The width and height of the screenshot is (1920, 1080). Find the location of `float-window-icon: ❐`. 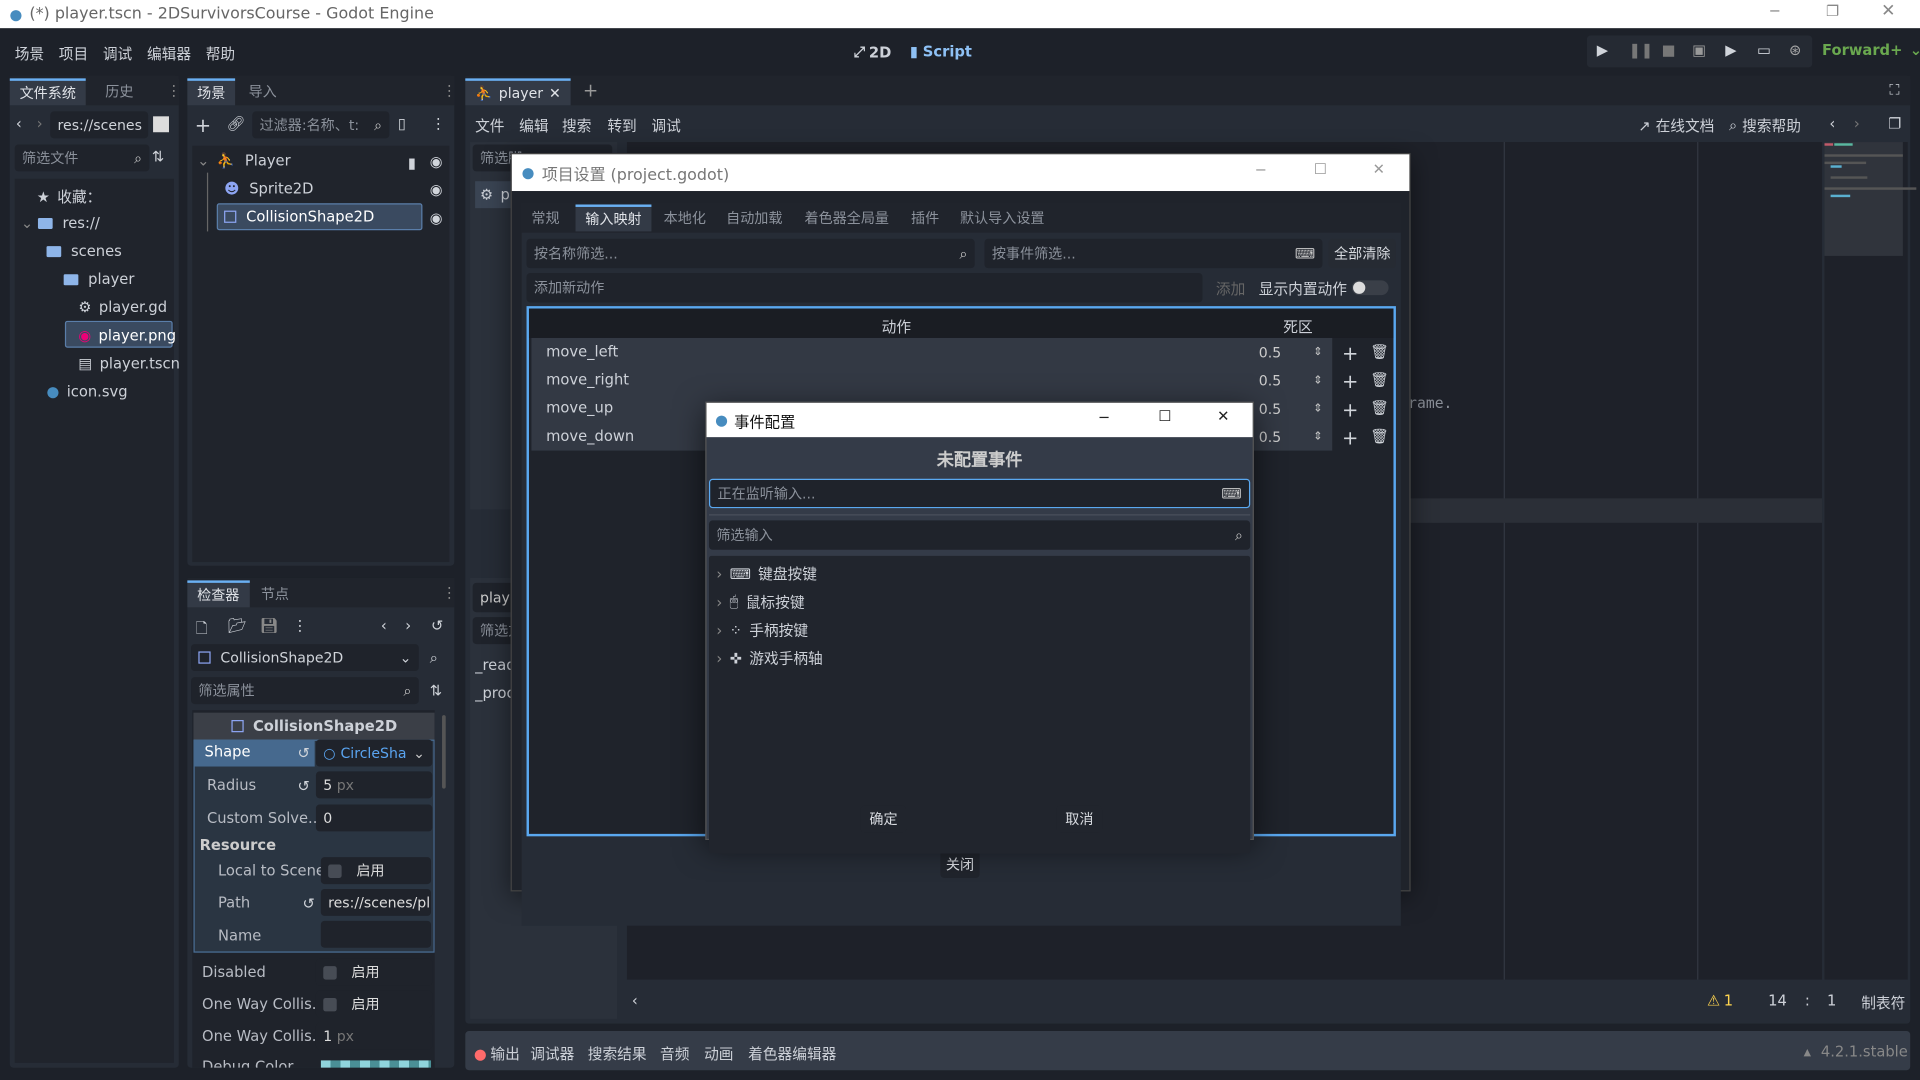

float-window-icon: ❐ is located at coordinates (1894, 123).